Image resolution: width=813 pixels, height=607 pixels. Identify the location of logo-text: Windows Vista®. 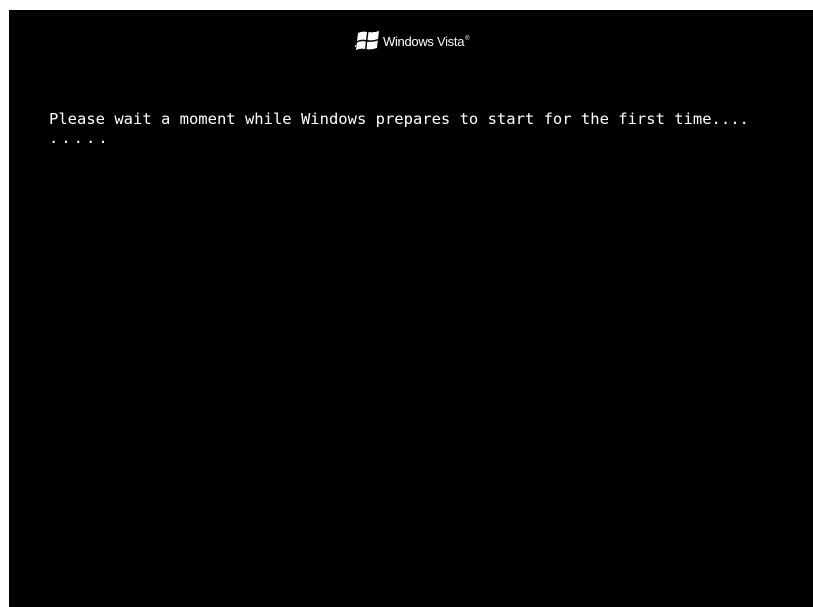
(426, 41).